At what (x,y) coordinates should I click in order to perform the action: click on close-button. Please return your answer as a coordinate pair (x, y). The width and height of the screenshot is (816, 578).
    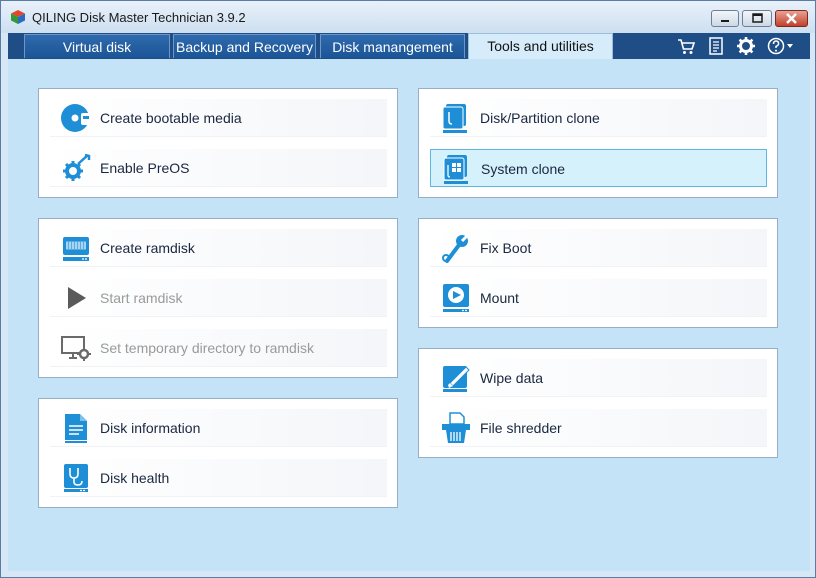
    Looking at the image, I should click on (791, 18).